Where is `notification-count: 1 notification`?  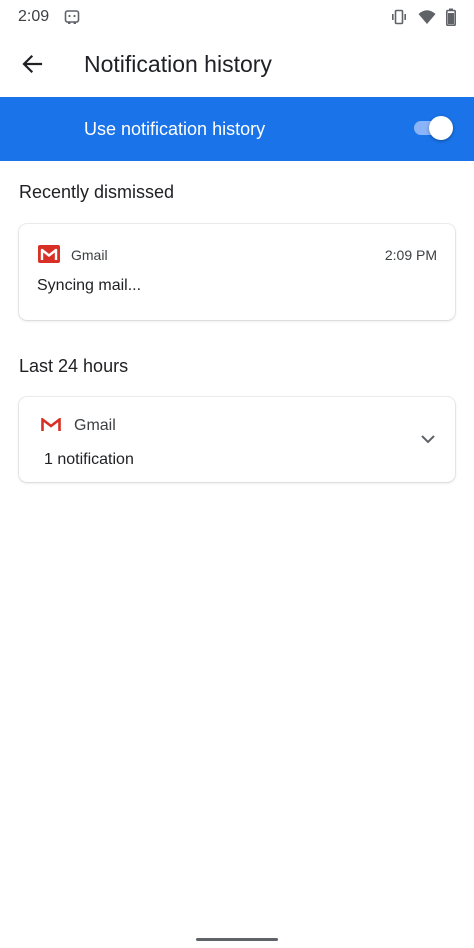 notification-count: 1 notification is located at coordinates (89, 459).